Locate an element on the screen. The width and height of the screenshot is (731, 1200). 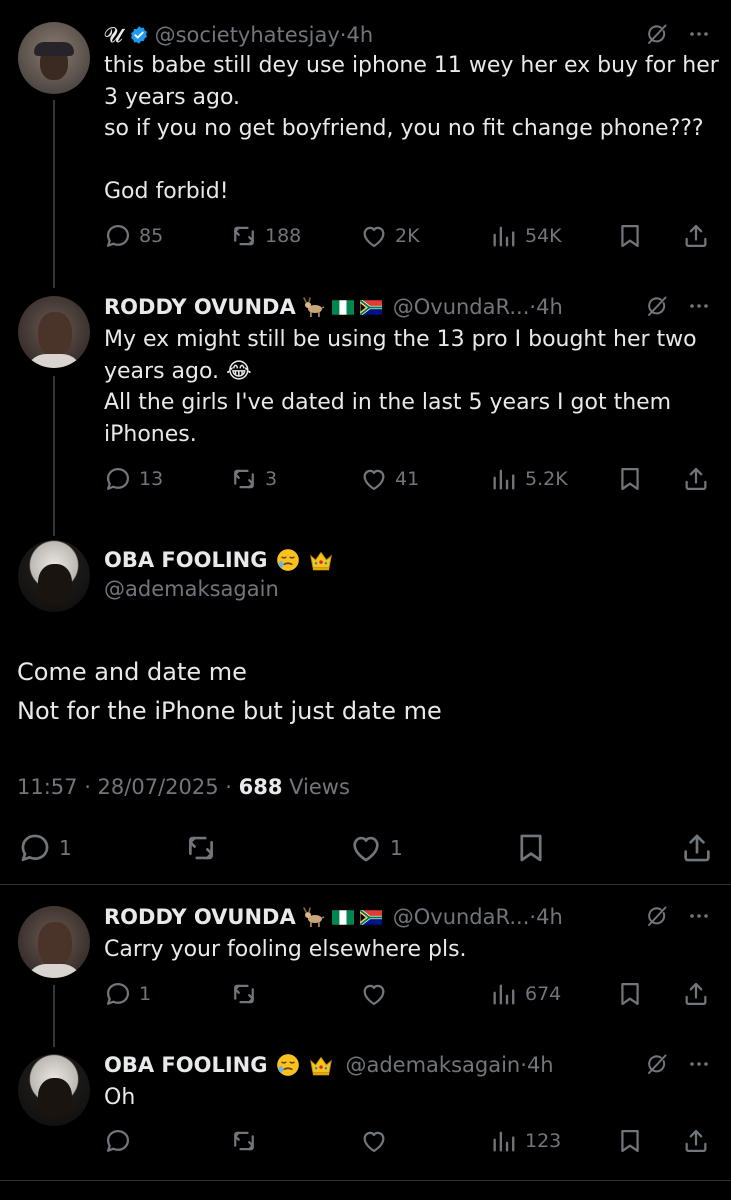
reply-button is located at coordinates (121, 1141).